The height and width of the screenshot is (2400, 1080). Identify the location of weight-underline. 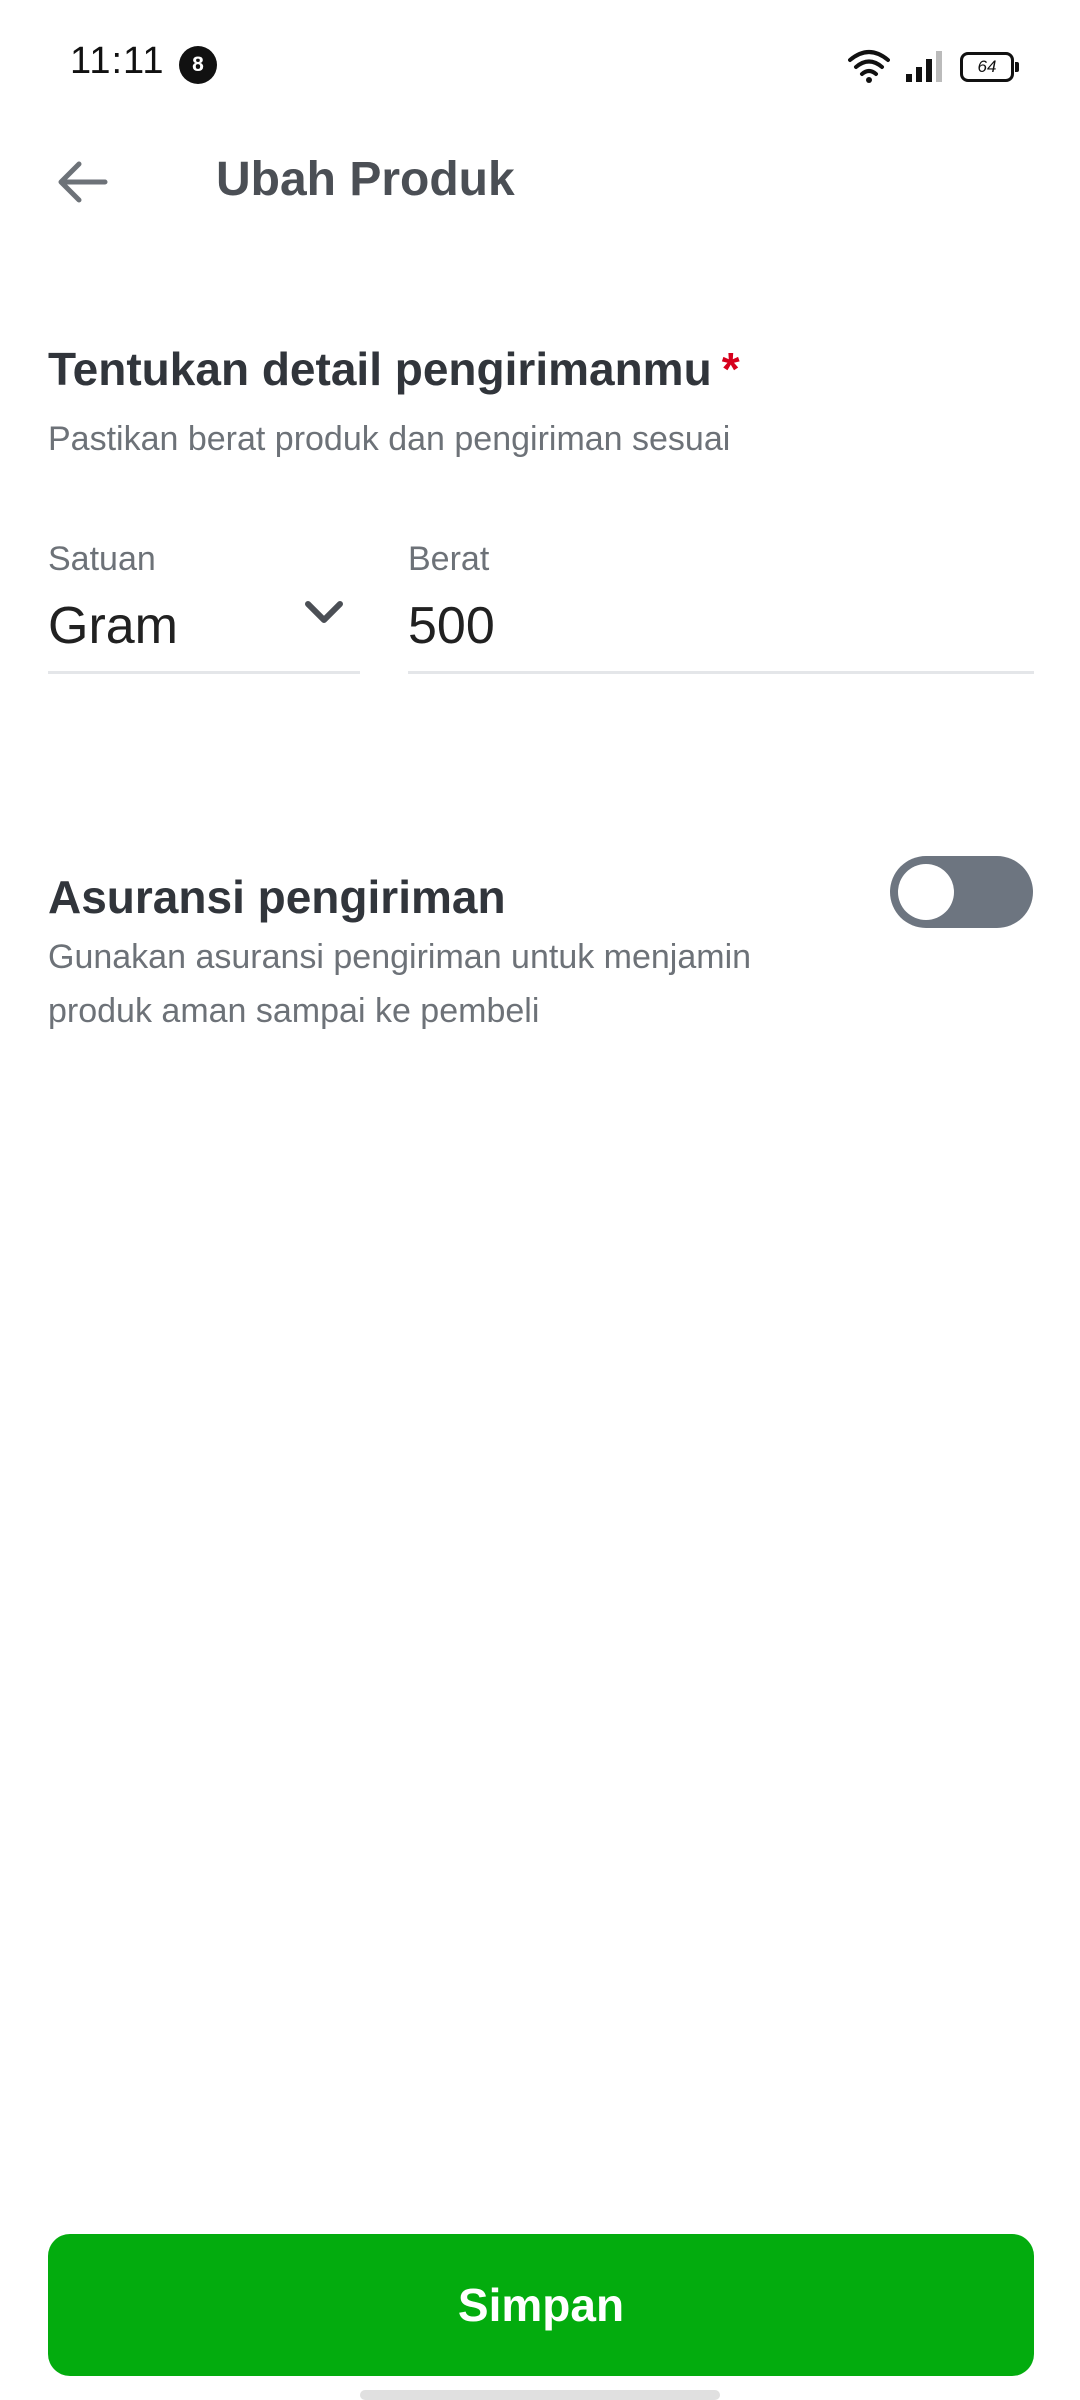
(721, 672).